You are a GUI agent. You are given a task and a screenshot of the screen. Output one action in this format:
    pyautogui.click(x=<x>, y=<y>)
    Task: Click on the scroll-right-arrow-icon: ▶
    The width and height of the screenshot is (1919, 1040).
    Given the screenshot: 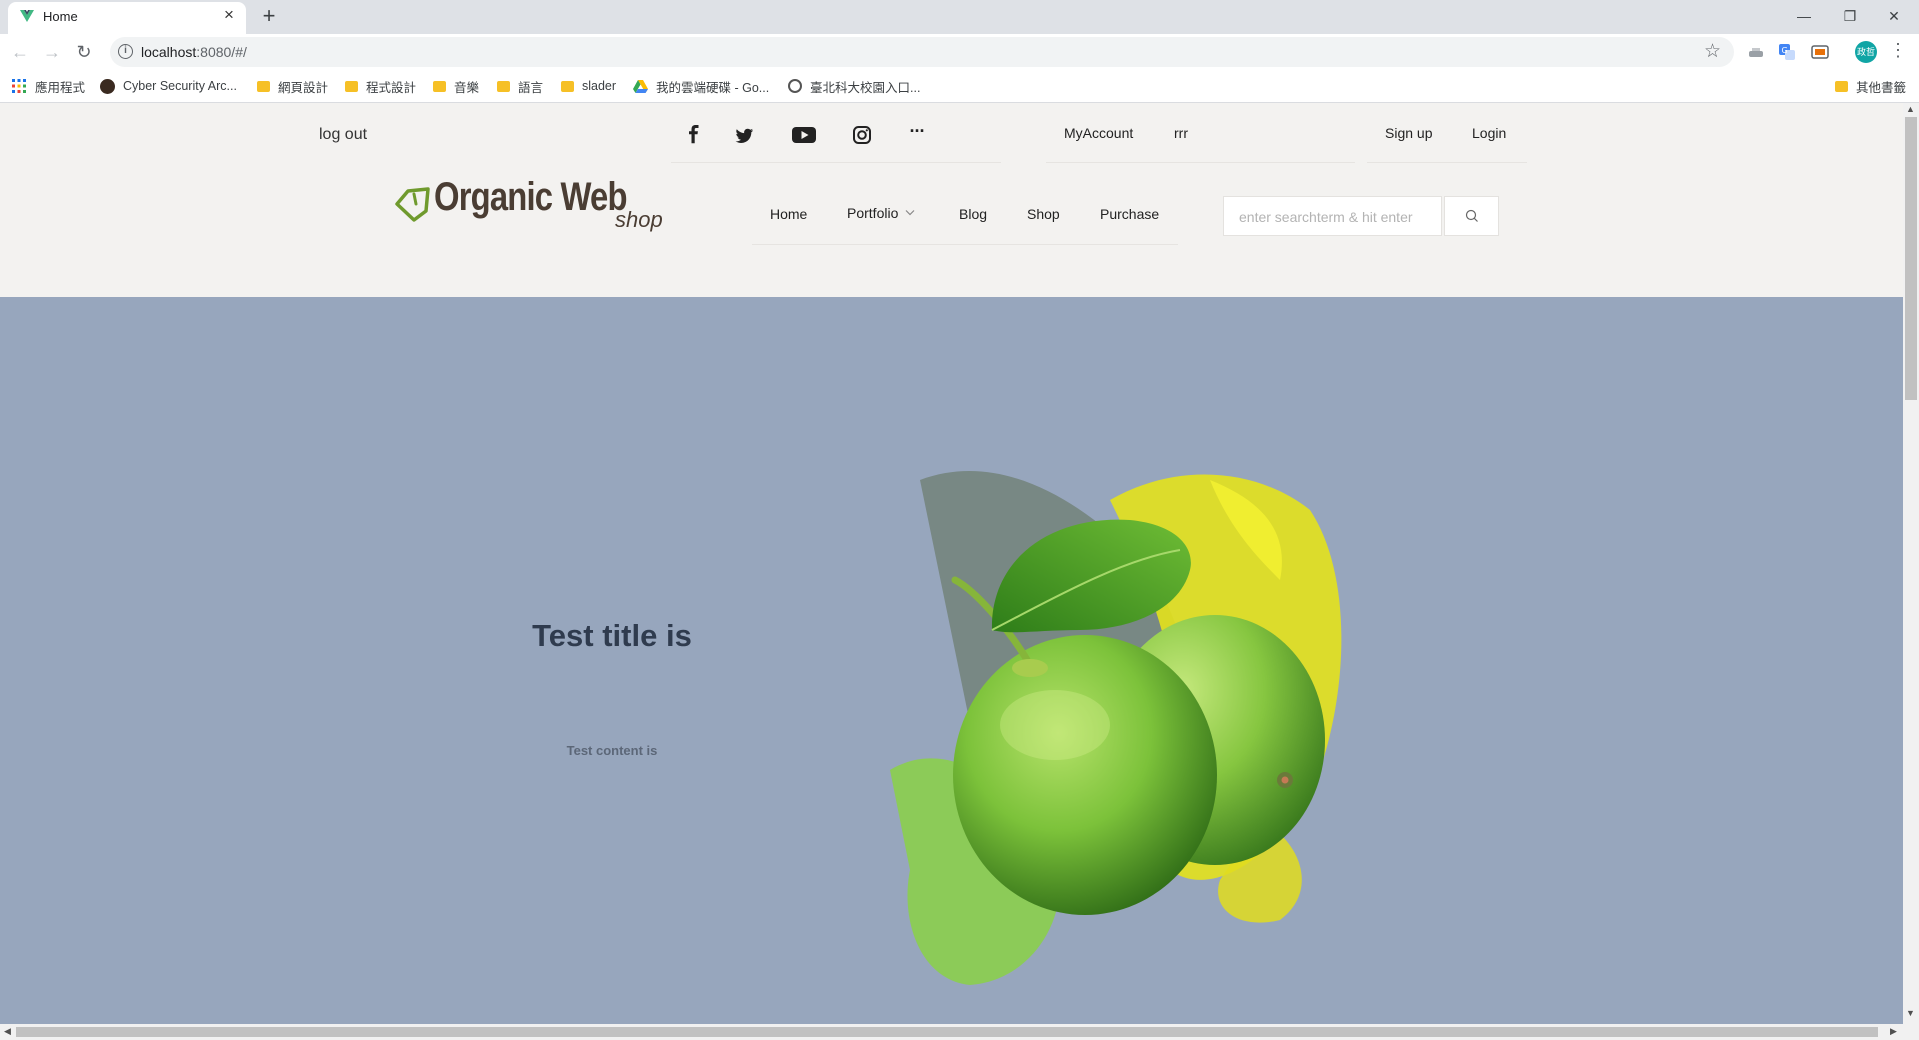 What is the action you would take?
    pyautogui.click(x=1893, y=1031)
    